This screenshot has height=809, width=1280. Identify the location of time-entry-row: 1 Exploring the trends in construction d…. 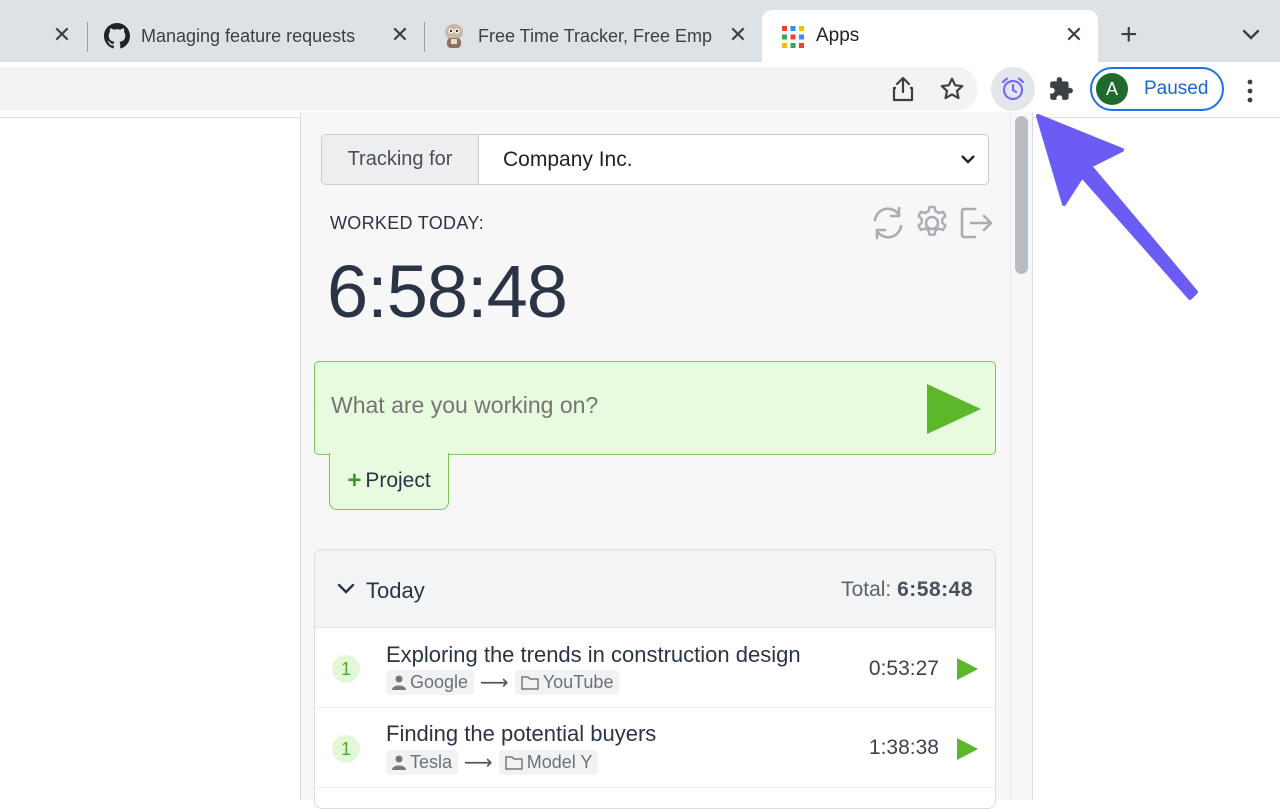
(655, 668).